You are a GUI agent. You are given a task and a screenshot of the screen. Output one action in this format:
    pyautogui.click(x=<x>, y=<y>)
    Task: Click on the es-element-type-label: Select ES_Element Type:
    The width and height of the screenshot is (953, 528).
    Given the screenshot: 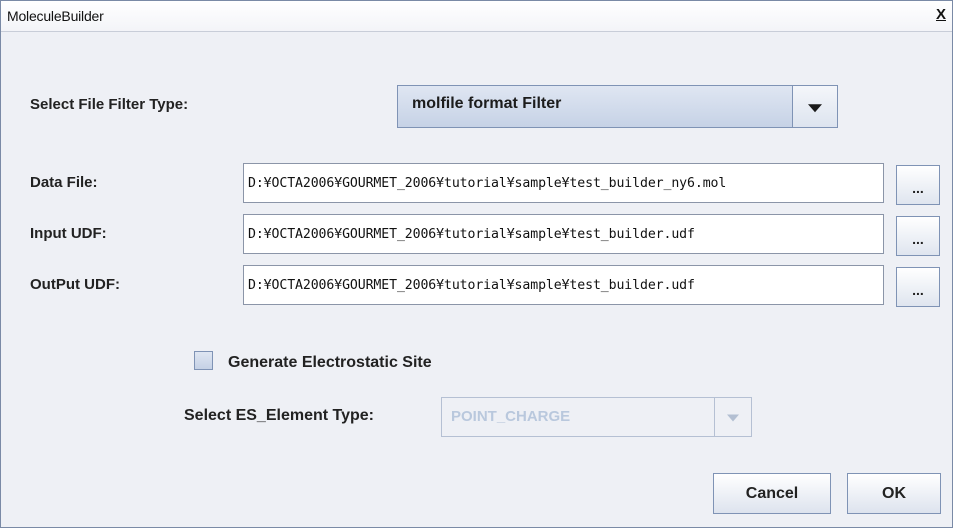 What is the action you would take?
    pyautogui.click(x=279, y=415)
    